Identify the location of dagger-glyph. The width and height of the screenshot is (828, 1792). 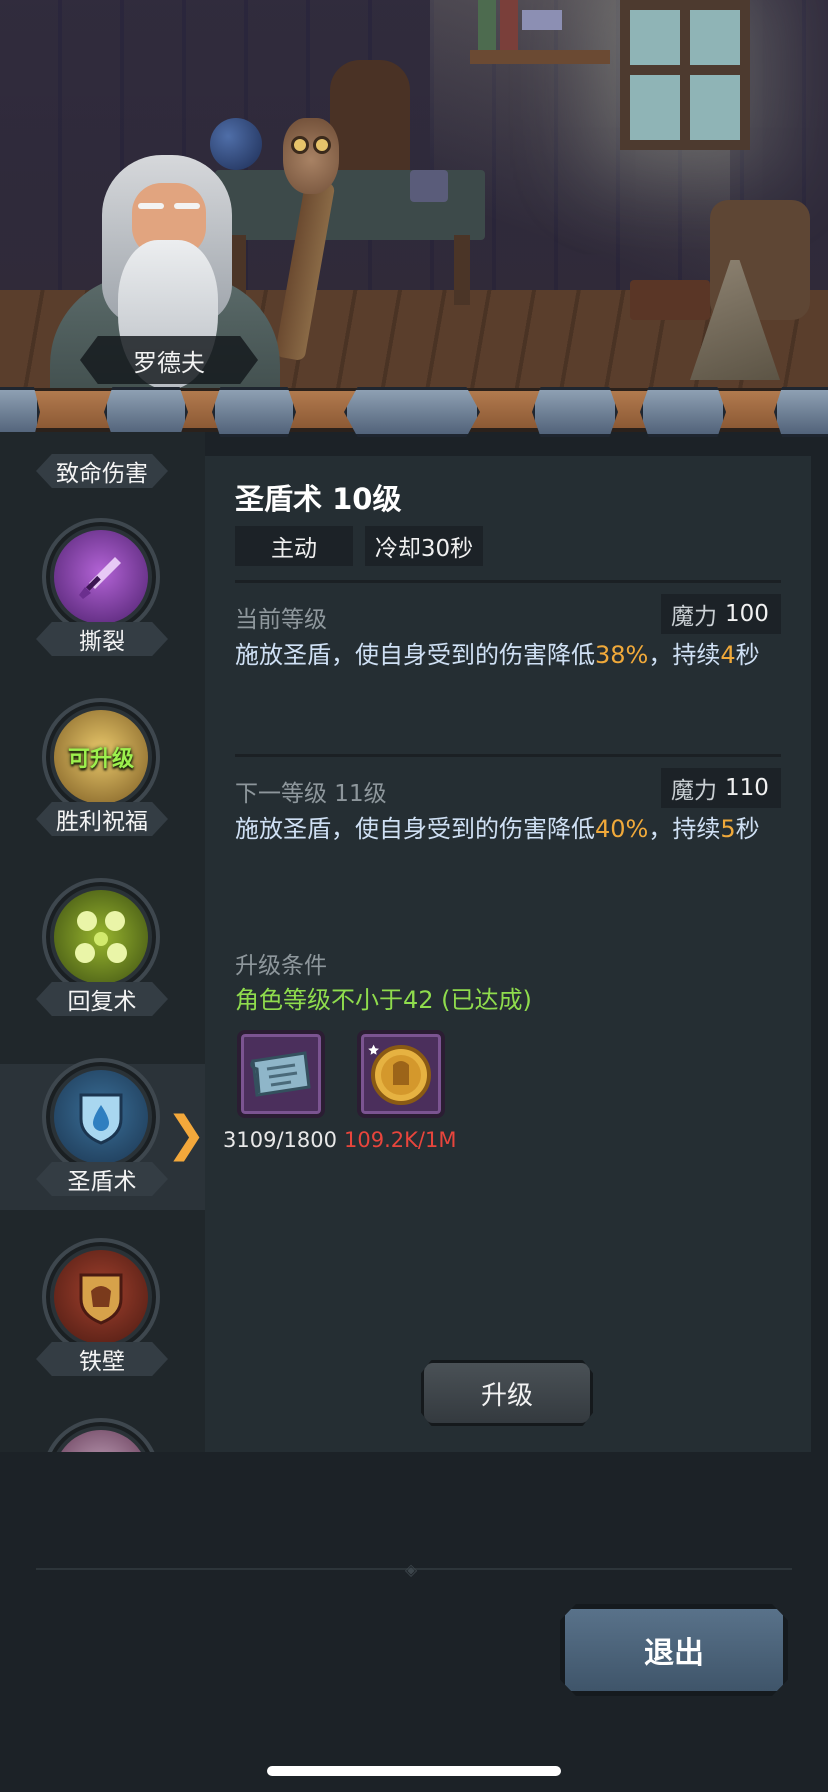
(100, 578).